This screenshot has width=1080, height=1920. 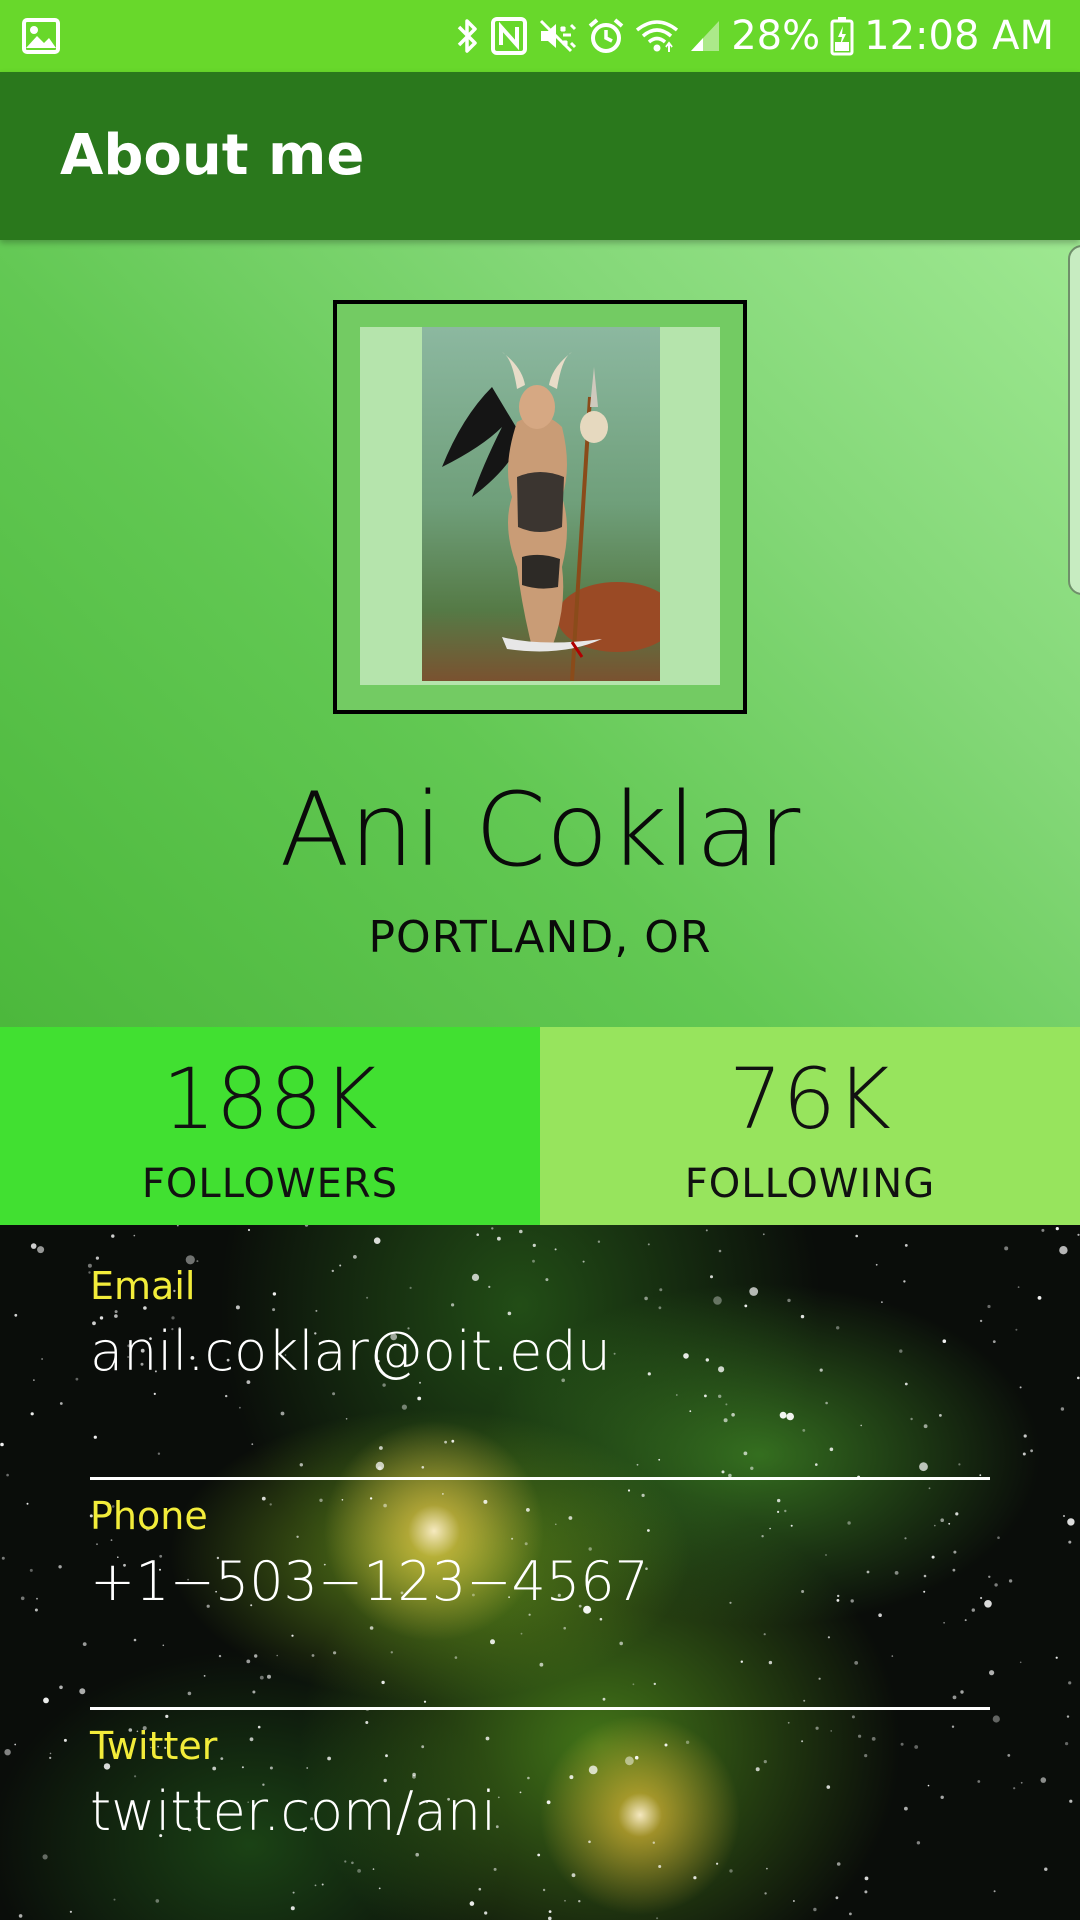 What do you see at coordinates (293, 1811) in the screenshot?
I see `twitter-value: twitter.com/ani` at bounding box center [293, 1811].